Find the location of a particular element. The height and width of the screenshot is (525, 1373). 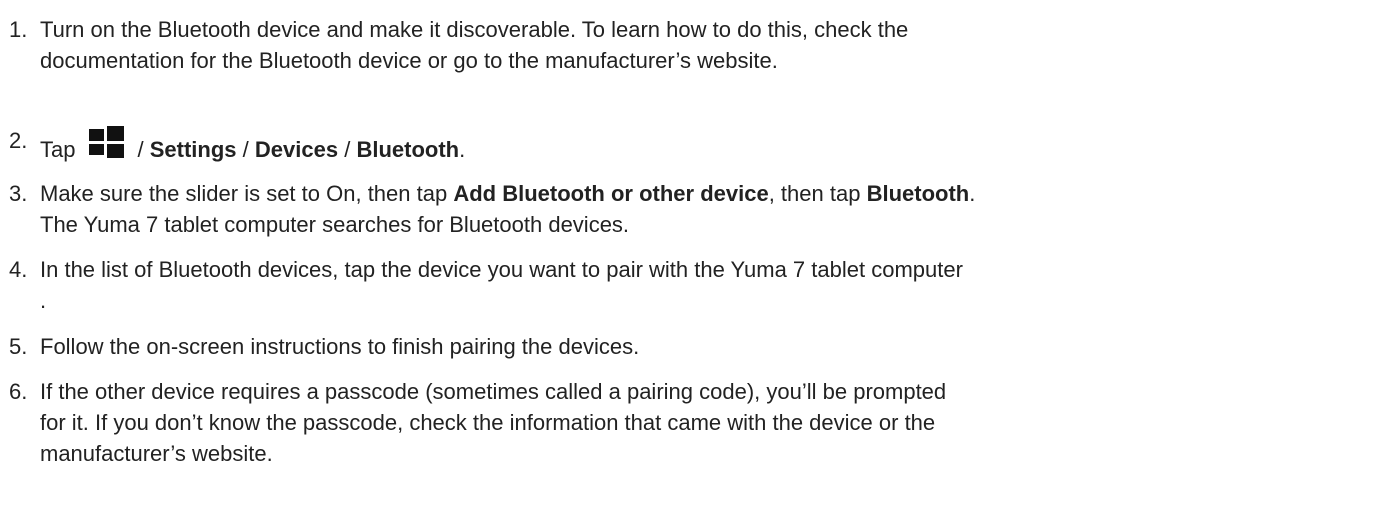

step-number: 4. is located at coordinates (18, 269).